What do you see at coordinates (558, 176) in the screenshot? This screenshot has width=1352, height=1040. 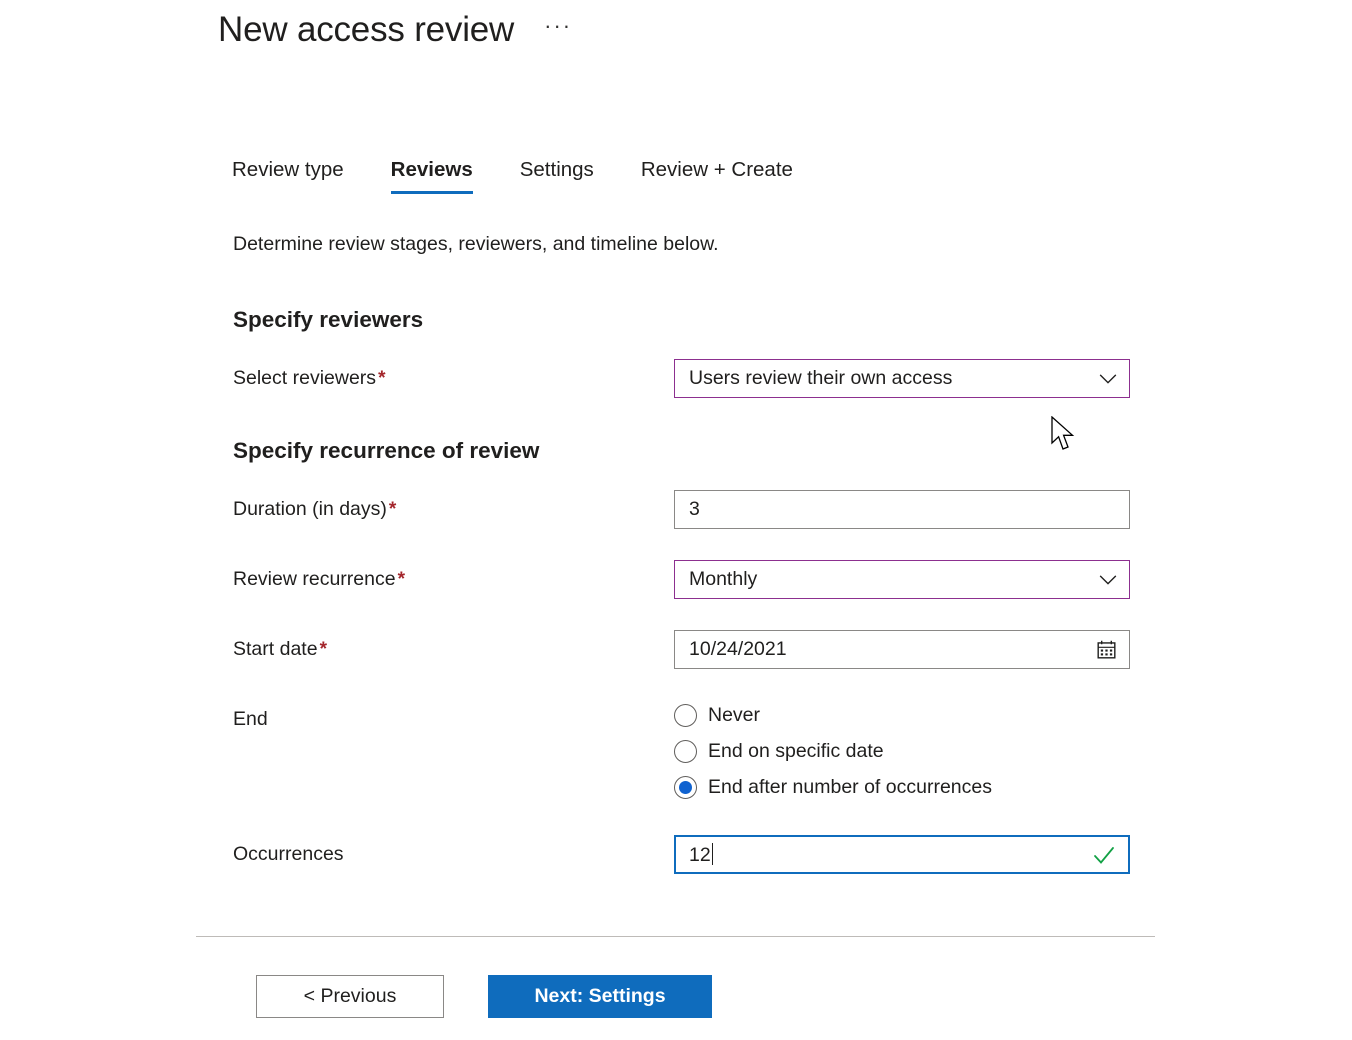 I see `tab-settings: Settings` at bounding box center [558, 176].